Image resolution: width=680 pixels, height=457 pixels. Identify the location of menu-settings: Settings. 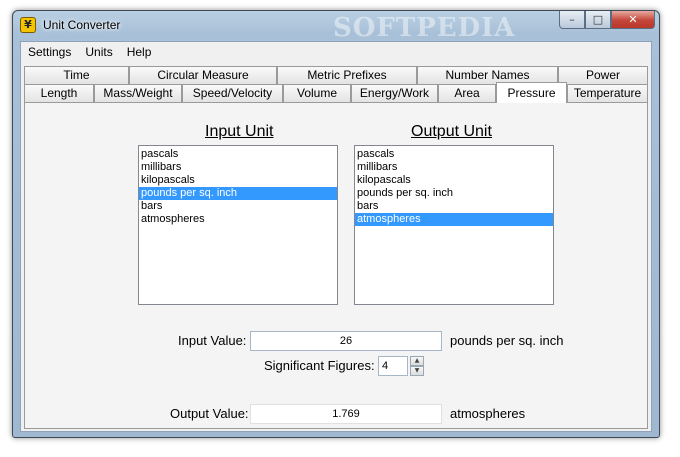
(49, 52).